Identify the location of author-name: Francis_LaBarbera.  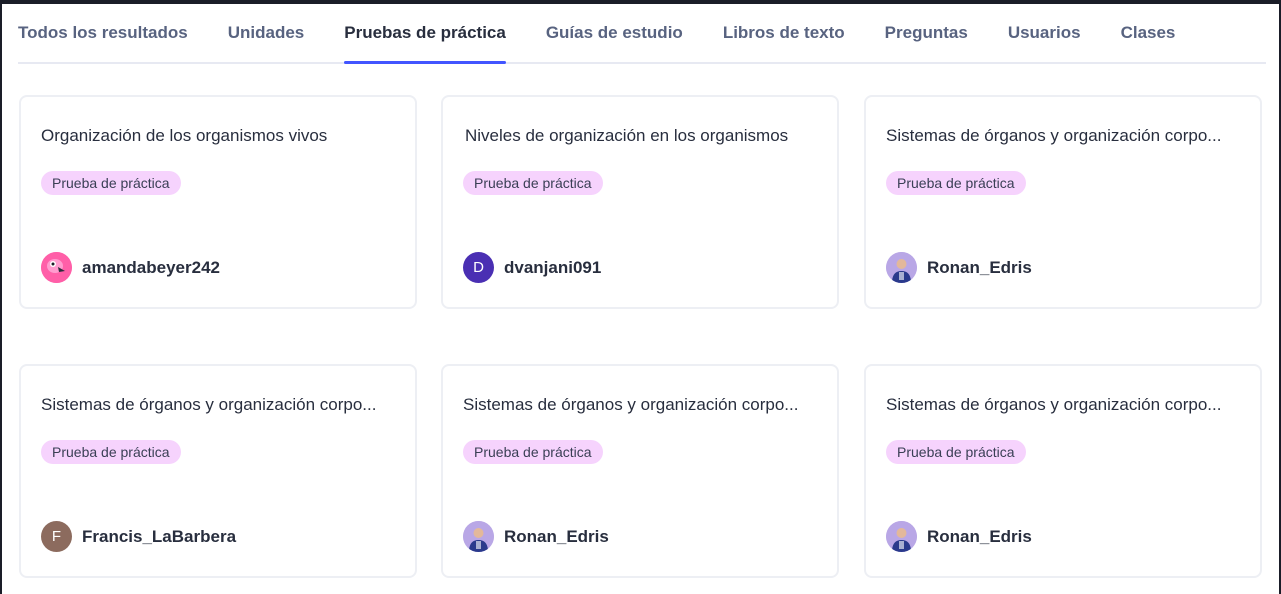
(159, 536).